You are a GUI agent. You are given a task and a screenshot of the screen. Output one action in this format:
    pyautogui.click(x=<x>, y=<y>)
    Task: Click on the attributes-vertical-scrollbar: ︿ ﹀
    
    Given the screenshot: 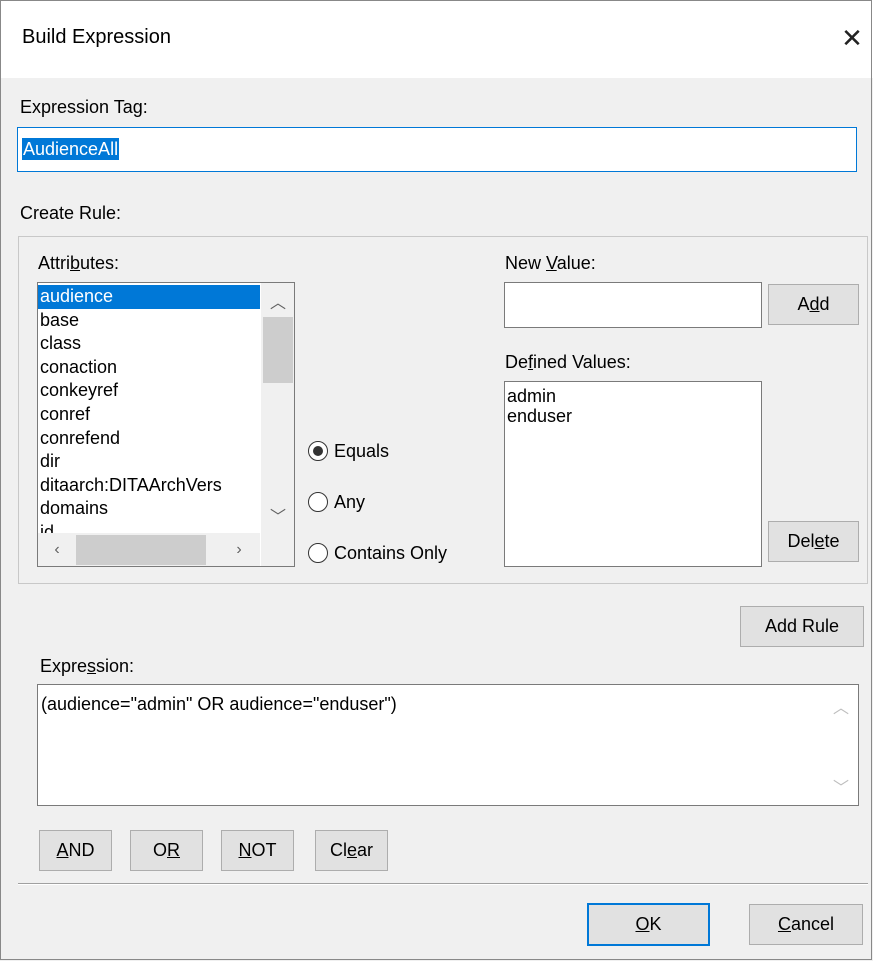 What is the action you would take?
    pyautogui.click(x=277, y=408)
    